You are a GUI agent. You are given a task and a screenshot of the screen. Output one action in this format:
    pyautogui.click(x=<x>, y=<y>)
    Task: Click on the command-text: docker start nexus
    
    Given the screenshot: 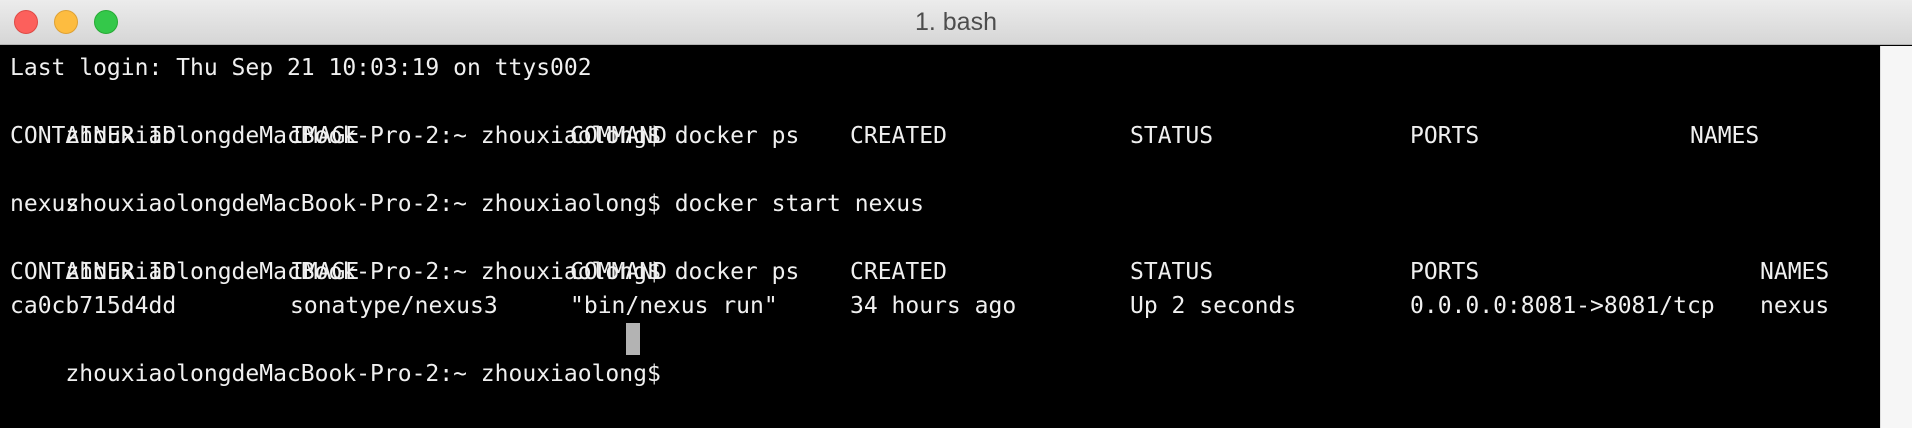 What is the action you would take?
    pyautogui.click(x=799, y=204)
    